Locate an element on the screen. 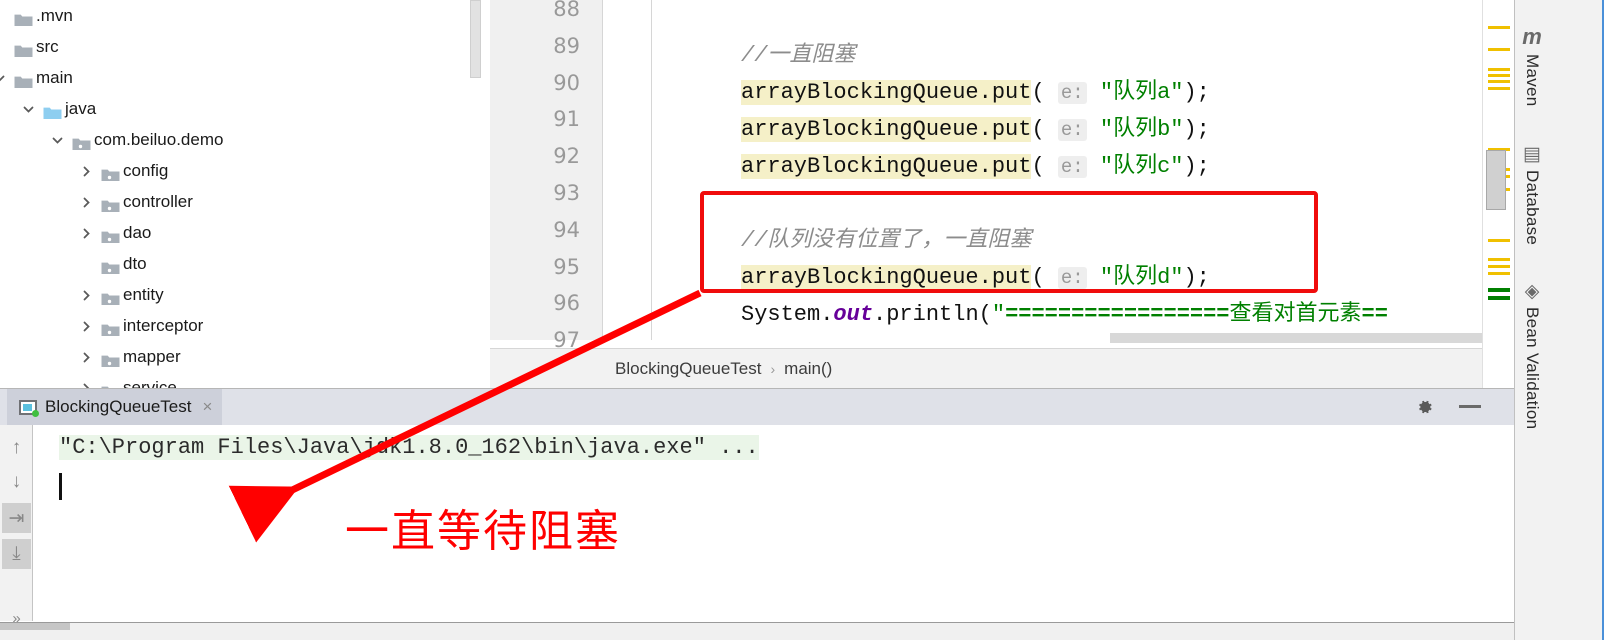 This screenshot has width=1604, height=640. run-tab-label: BlockingQueueTest is located at coordinates (118, 406).